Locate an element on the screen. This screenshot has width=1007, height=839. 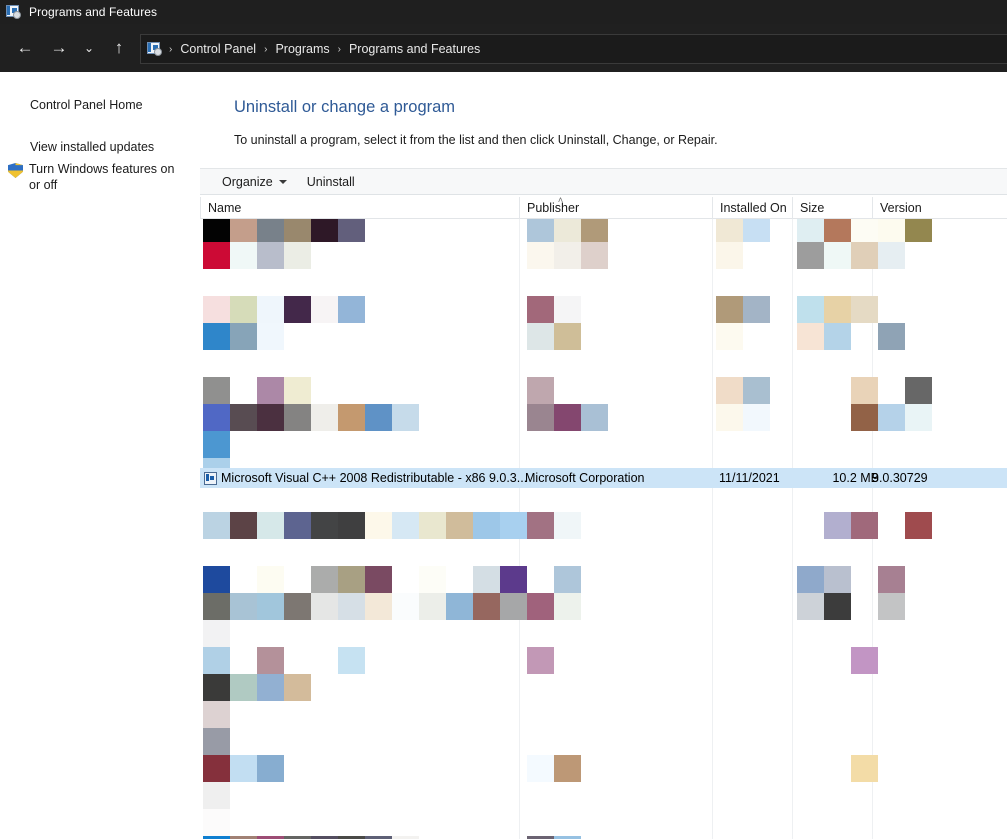
column-header-label: Version is located at coordinates (901, 208).